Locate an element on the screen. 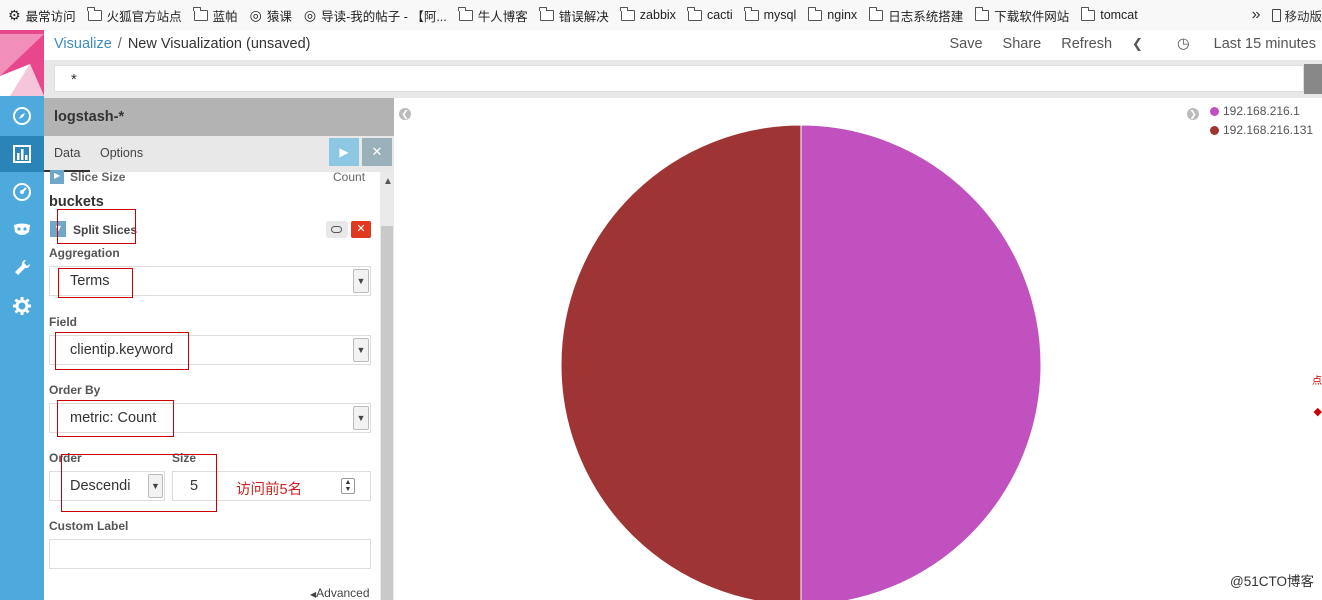 The width and height of the screenshot is (1322, 600). legend-label: 192.168.216.131 is located at coordinates (1268, 130).